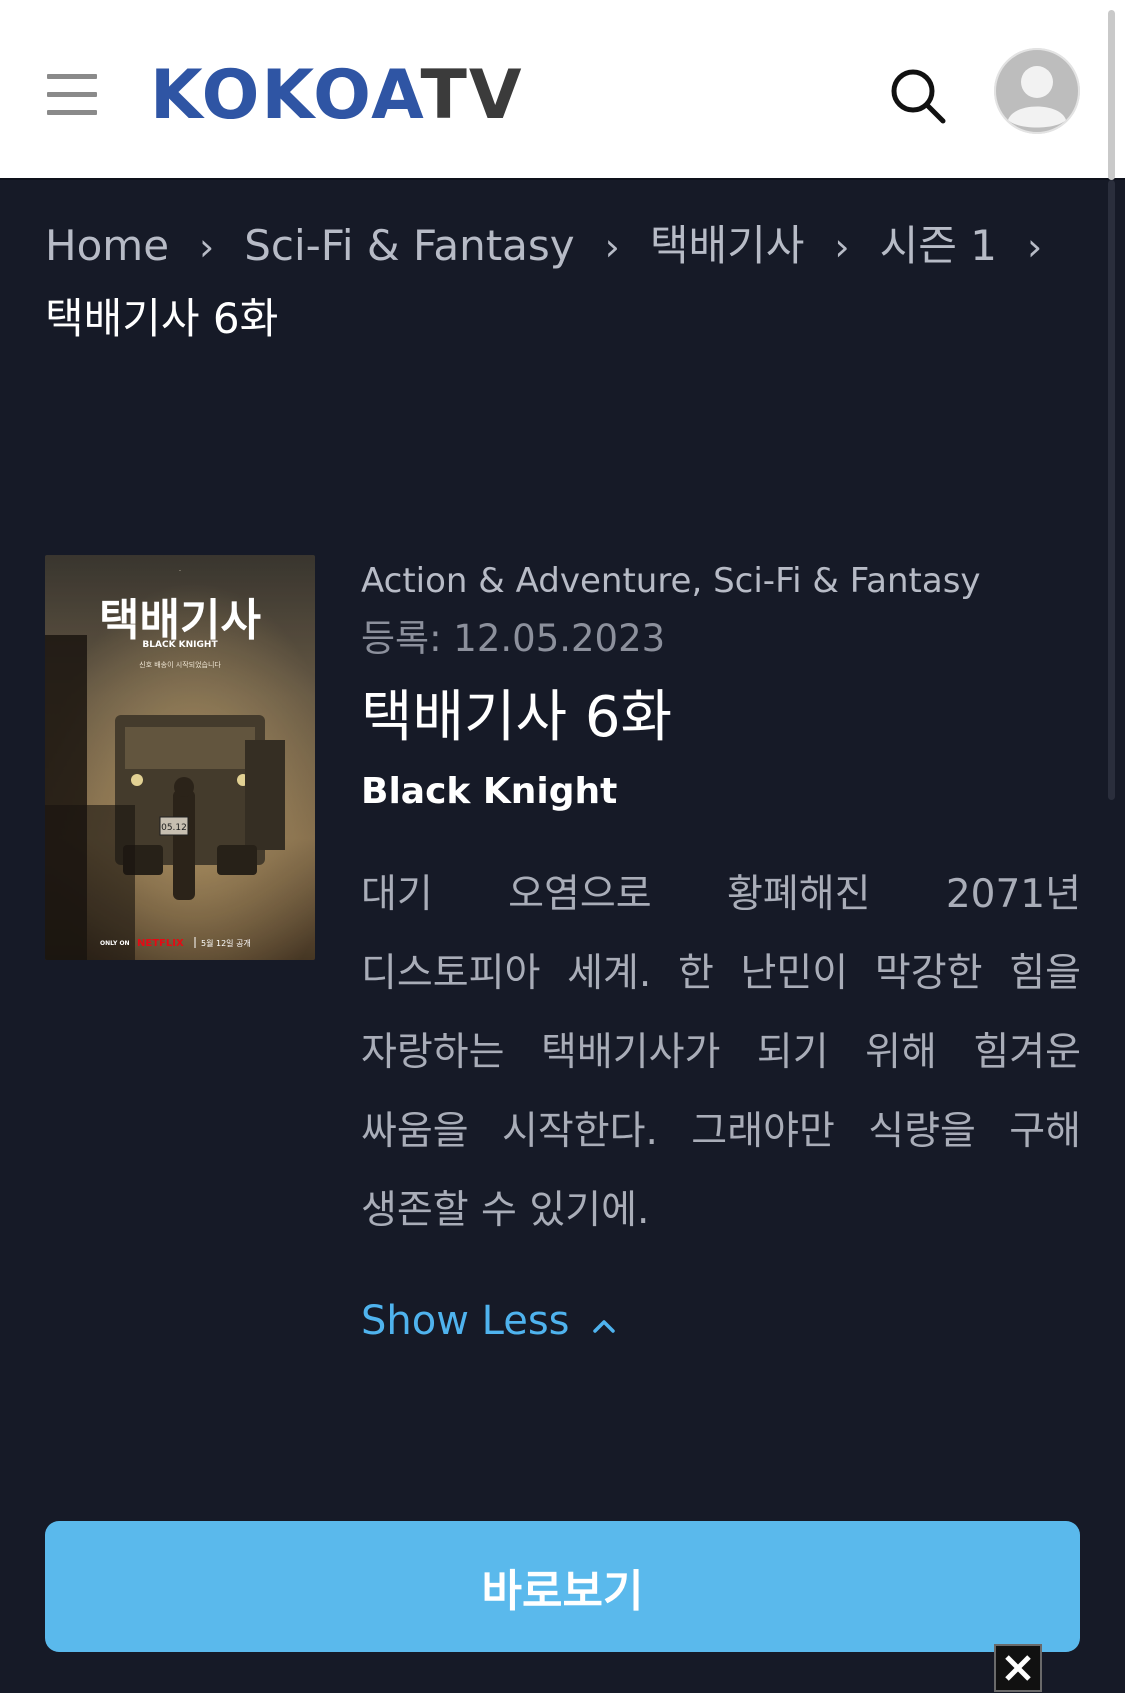  Describe the element at coordinates (1111, 95) in the screenshot. I see `scrollbar-thumb` at that location.